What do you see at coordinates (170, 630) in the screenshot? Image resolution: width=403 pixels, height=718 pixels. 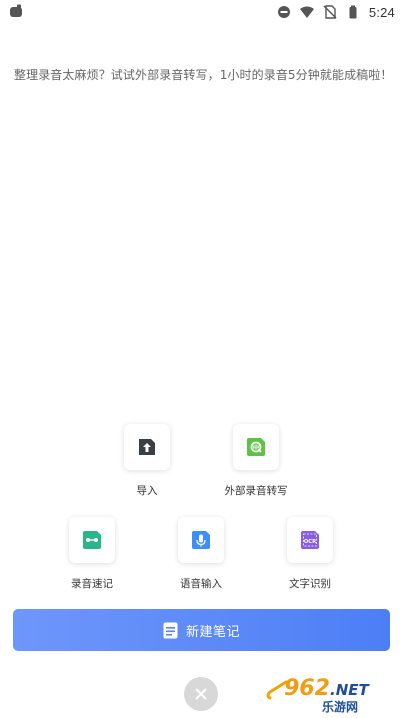 I see `note-icon` at bounding box center [170, 630].